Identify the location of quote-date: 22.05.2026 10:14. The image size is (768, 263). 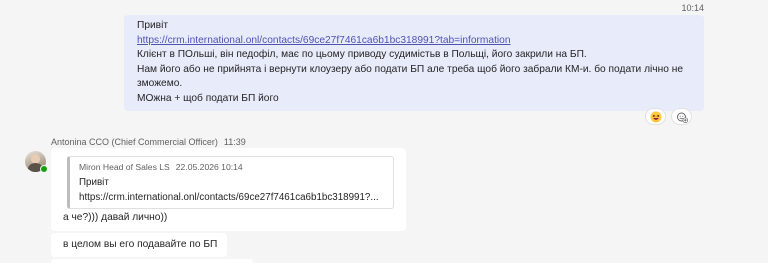
(209, 167).